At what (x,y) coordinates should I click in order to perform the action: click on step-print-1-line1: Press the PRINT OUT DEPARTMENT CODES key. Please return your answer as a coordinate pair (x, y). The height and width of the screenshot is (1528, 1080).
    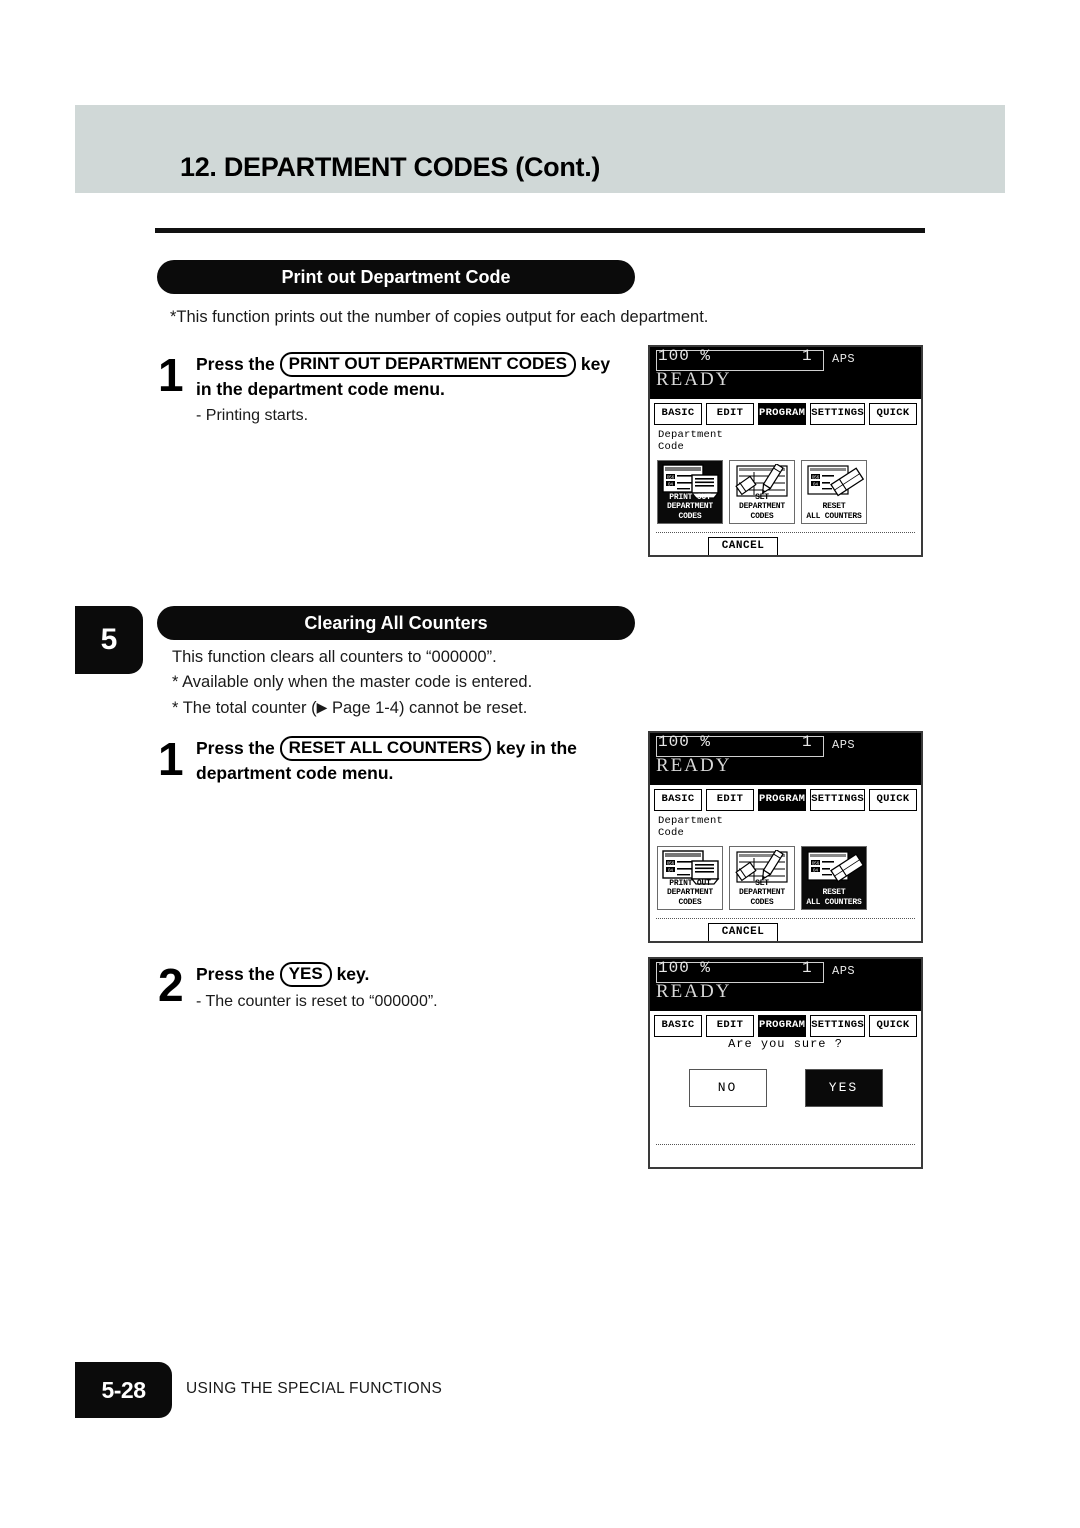
    Looking at the image, I should click on (403, 364).